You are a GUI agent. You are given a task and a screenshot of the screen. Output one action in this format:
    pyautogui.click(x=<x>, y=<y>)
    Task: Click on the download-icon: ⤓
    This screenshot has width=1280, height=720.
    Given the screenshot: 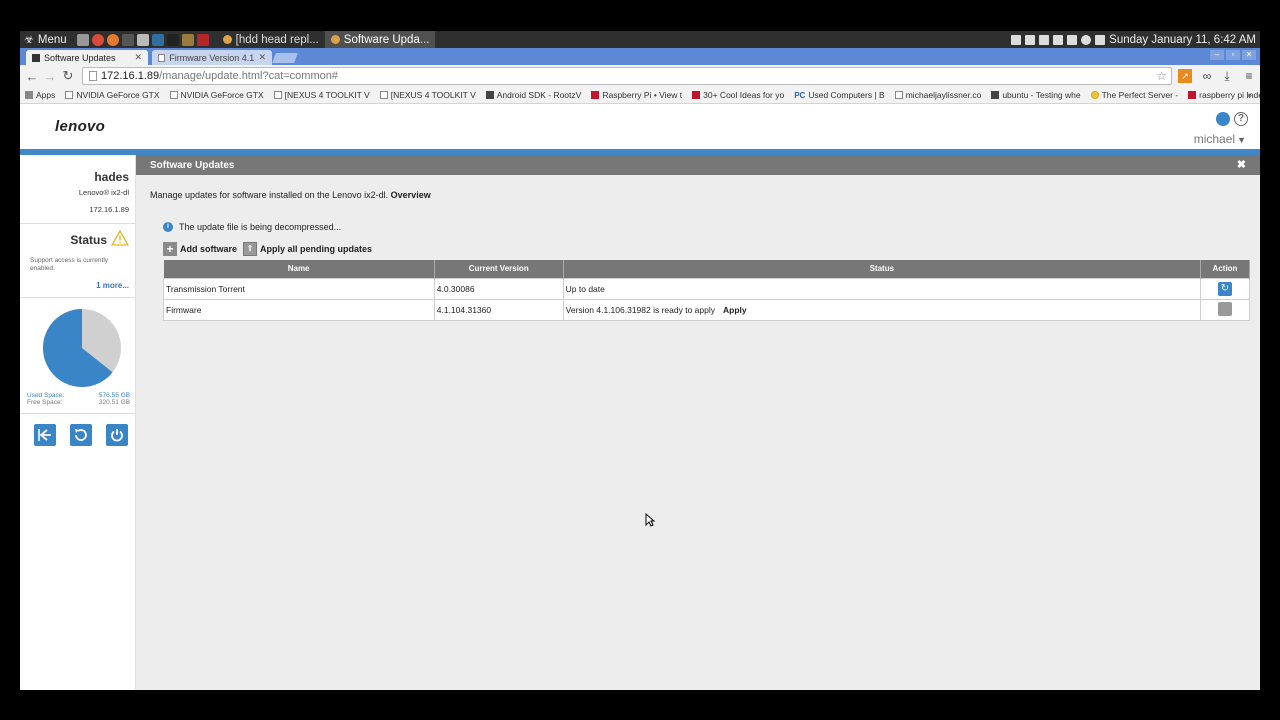 What is the action you would take?
    pyautogui.click(x=1227, y=76)
    